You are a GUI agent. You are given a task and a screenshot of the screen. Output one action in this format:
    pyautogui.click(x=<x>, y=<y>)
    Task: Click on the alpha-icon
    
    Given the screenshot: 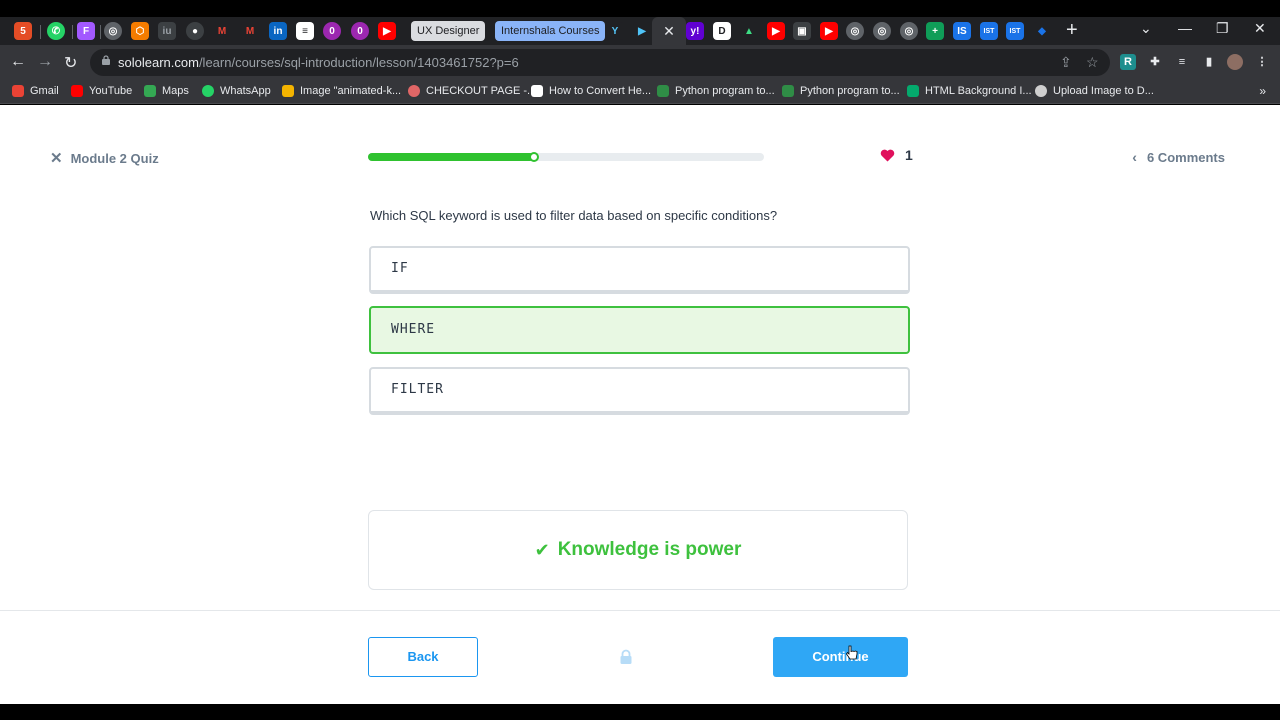 What is the action you would take?
    pyautogui.click(x=537, y=91)
    